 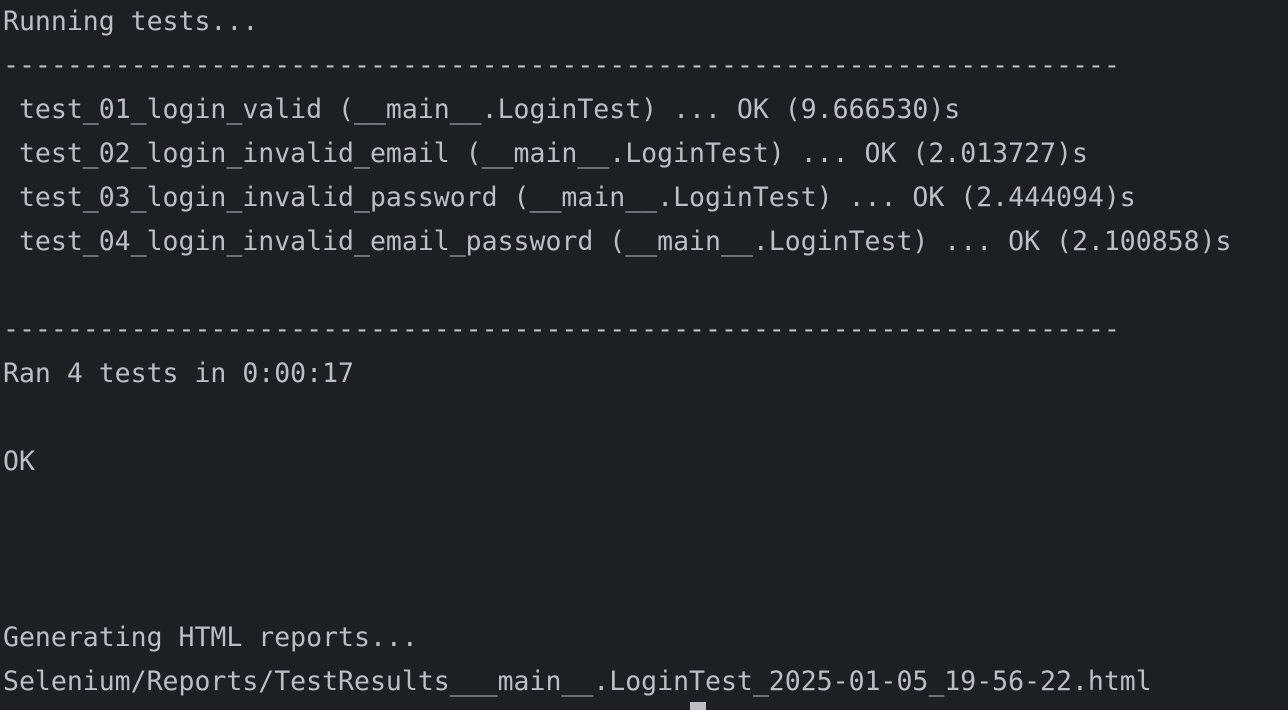 I want to click on overall-status: OK, so click(x=19, y=461).